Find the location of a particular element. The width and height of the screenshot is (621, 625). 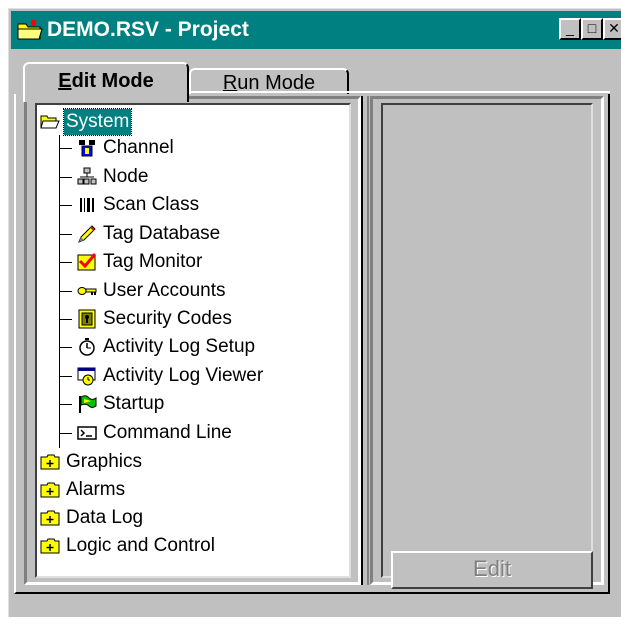

tree-item-label: Channel is located at coordinates (138, 147).